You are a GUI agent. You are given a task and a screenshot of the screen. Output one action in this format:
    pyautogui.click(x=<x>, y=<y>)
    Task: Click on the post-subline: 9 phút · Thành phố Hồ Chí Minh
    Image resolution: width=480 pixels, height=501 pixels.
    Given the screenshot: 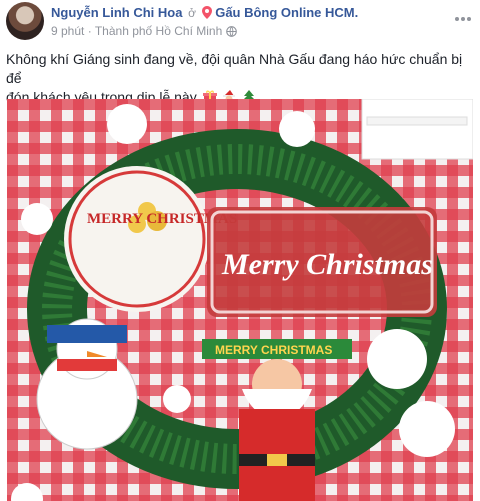 What is the action you would take?
    pyautogui.click(x=144, y=32)
    